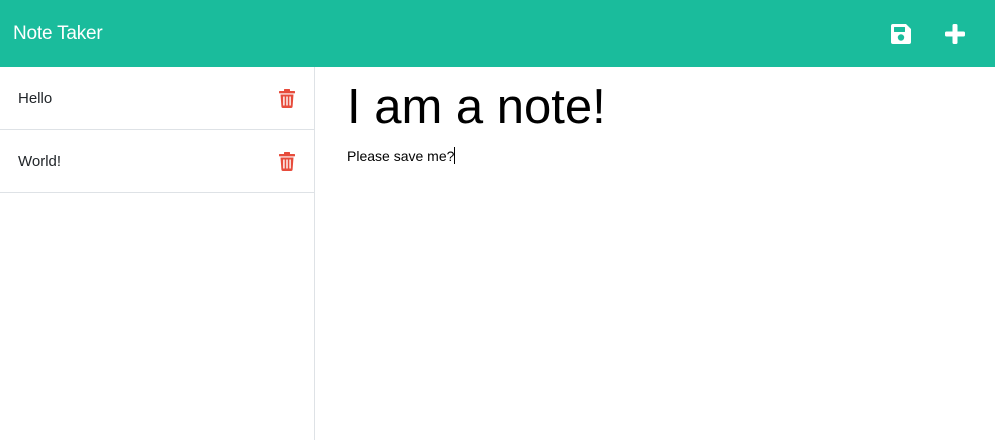 The height and width of the screenshot is (440, 995). Describe the element at coordinates (39, 161) in the screenshot. I see `note-title: World!` at that location.